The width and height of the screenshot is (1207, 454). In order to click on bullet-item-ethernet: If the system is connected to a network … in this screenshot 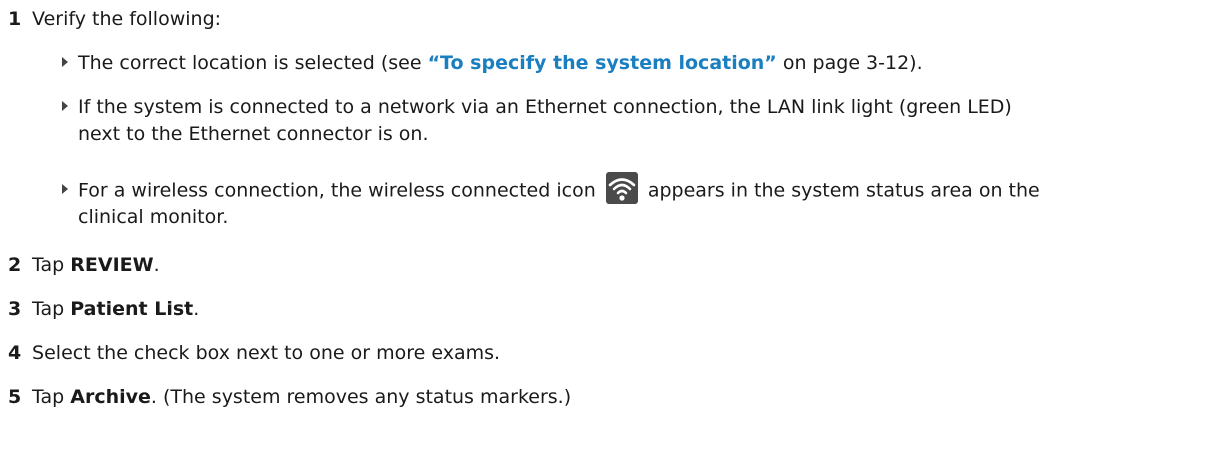, I will do `click(537, 107)`.